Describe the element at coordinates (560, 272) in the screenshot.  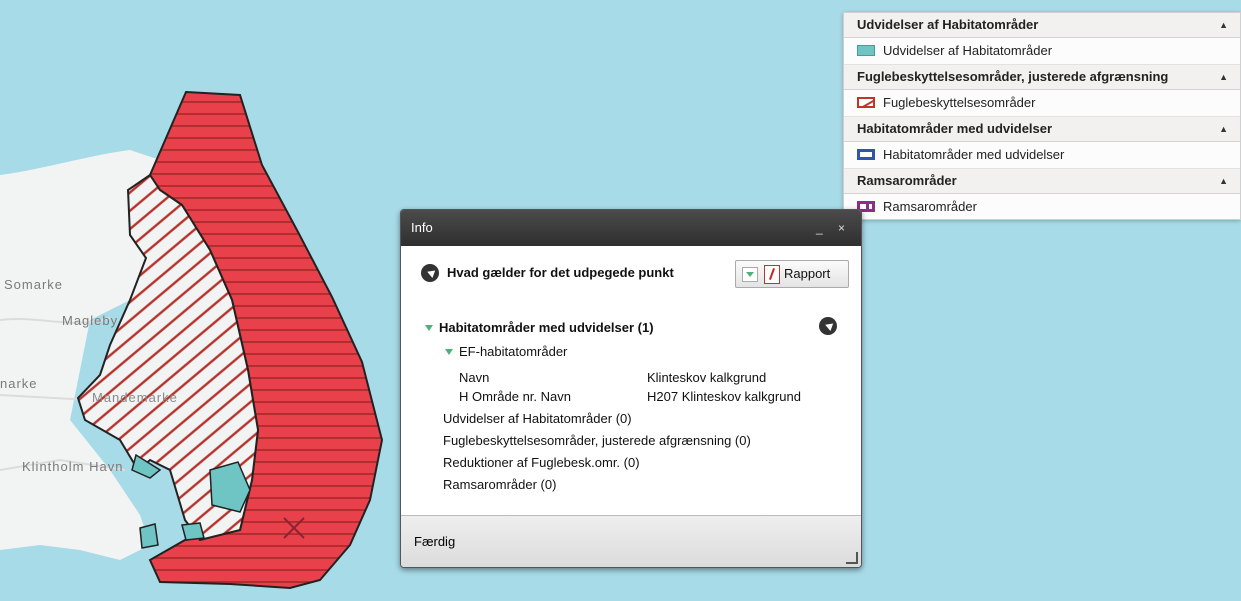
I see `info-heading: Hvad gælder for det udpegede punkt` at that location.